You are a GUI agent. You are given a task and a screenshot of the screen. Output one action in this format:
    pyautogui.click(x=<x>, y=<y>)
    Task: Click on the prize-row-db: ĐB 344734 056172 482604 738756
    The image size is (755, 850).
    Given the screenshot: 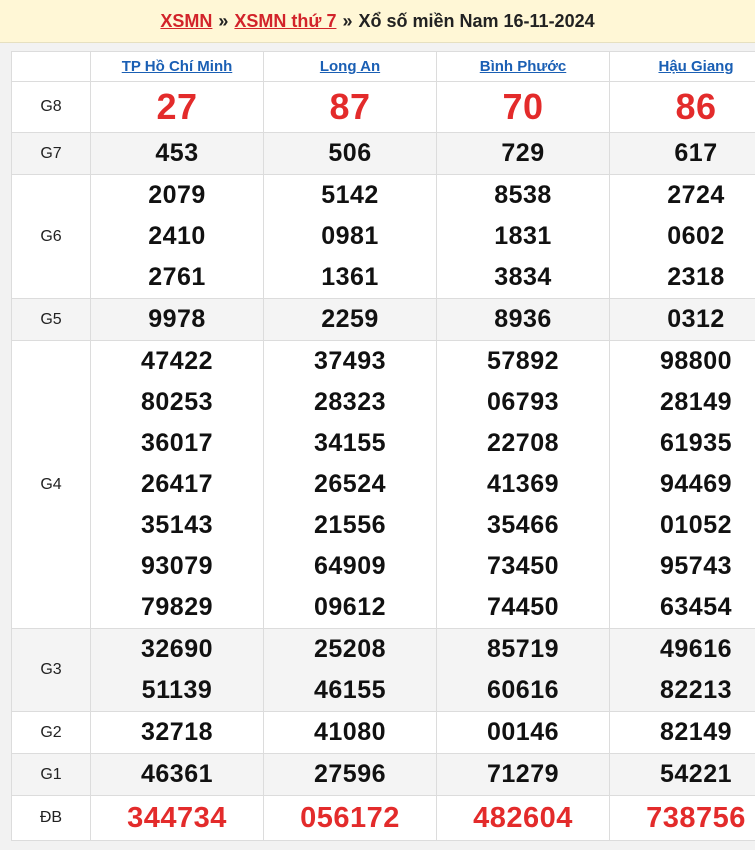 What is the action you would take?
    pyautogui.click(x=383, y=818)
    